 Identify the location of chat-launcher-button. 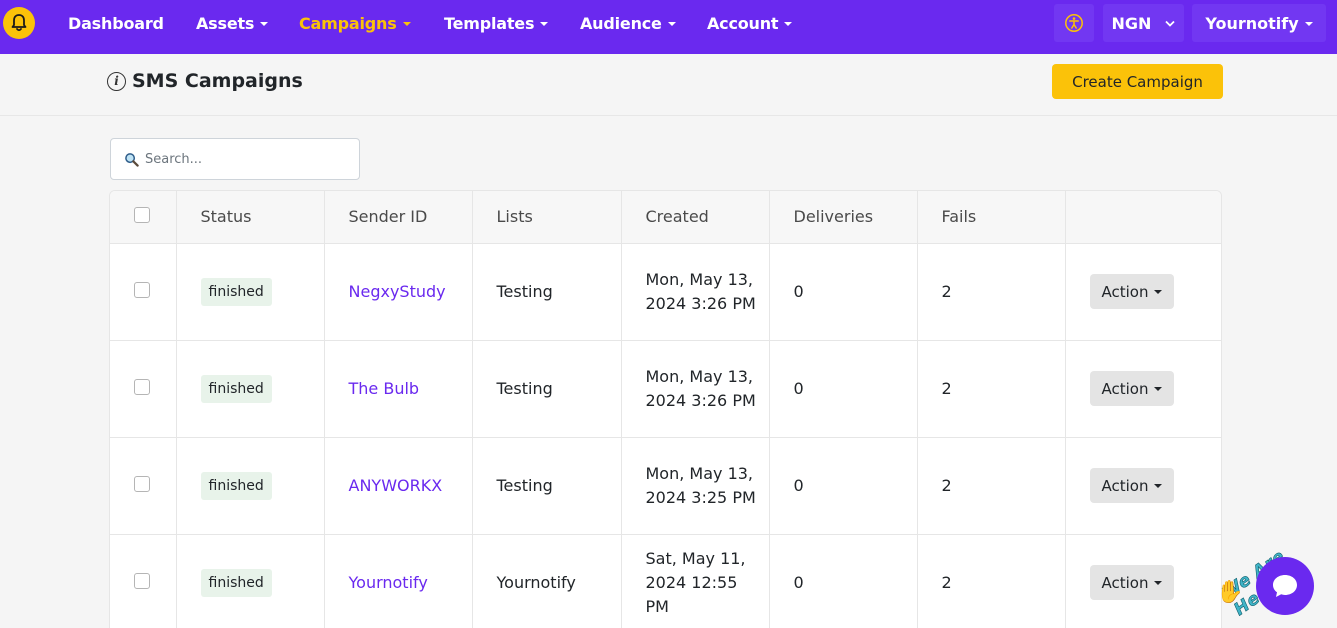
(1285, 586).